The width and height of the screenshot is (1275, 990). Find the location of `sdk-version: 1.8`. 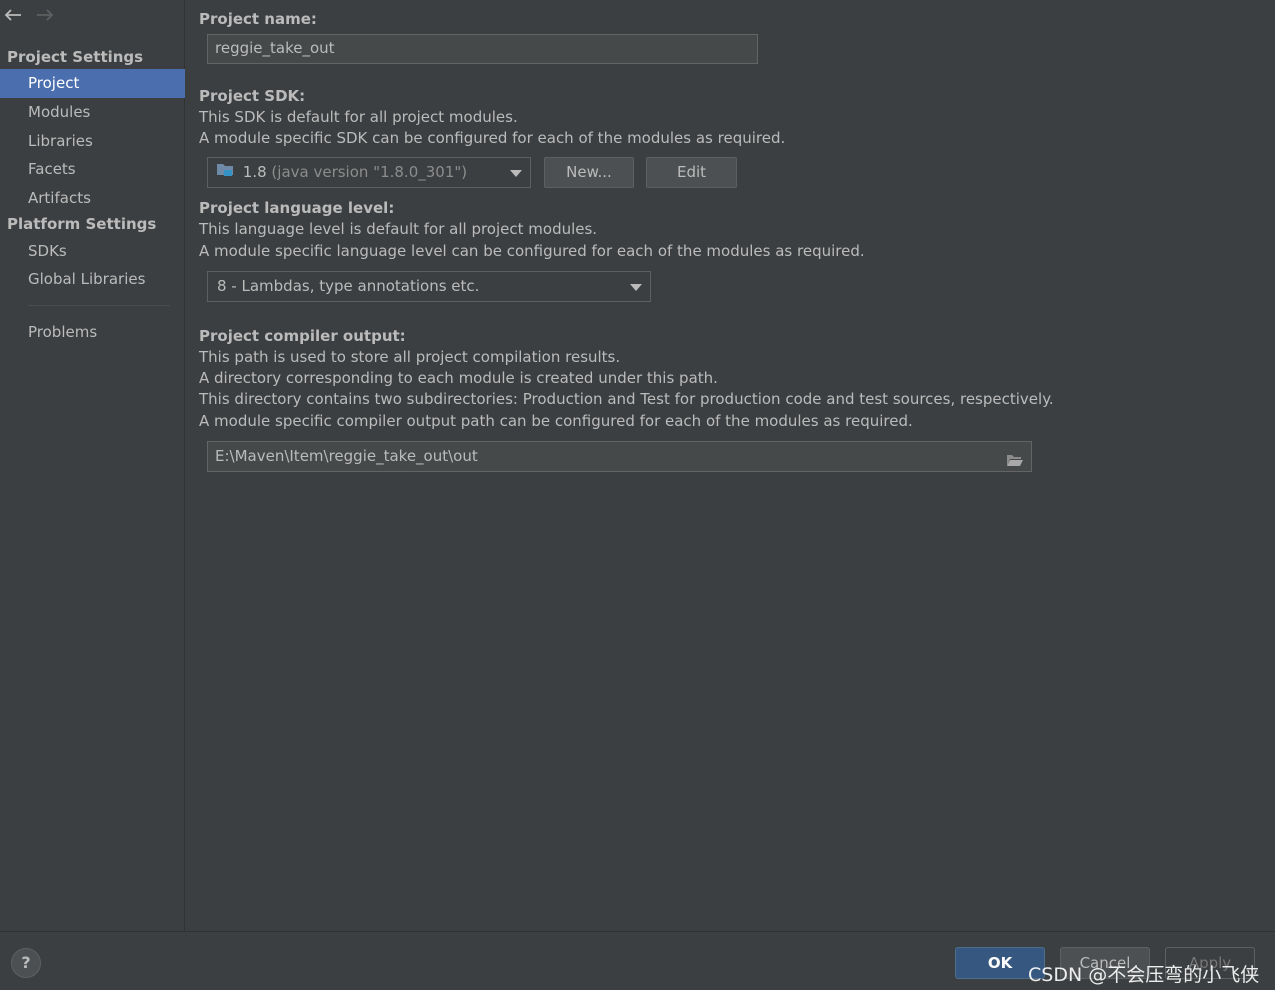

sdk-version: 1.8 is located at coordinates (254, 172).